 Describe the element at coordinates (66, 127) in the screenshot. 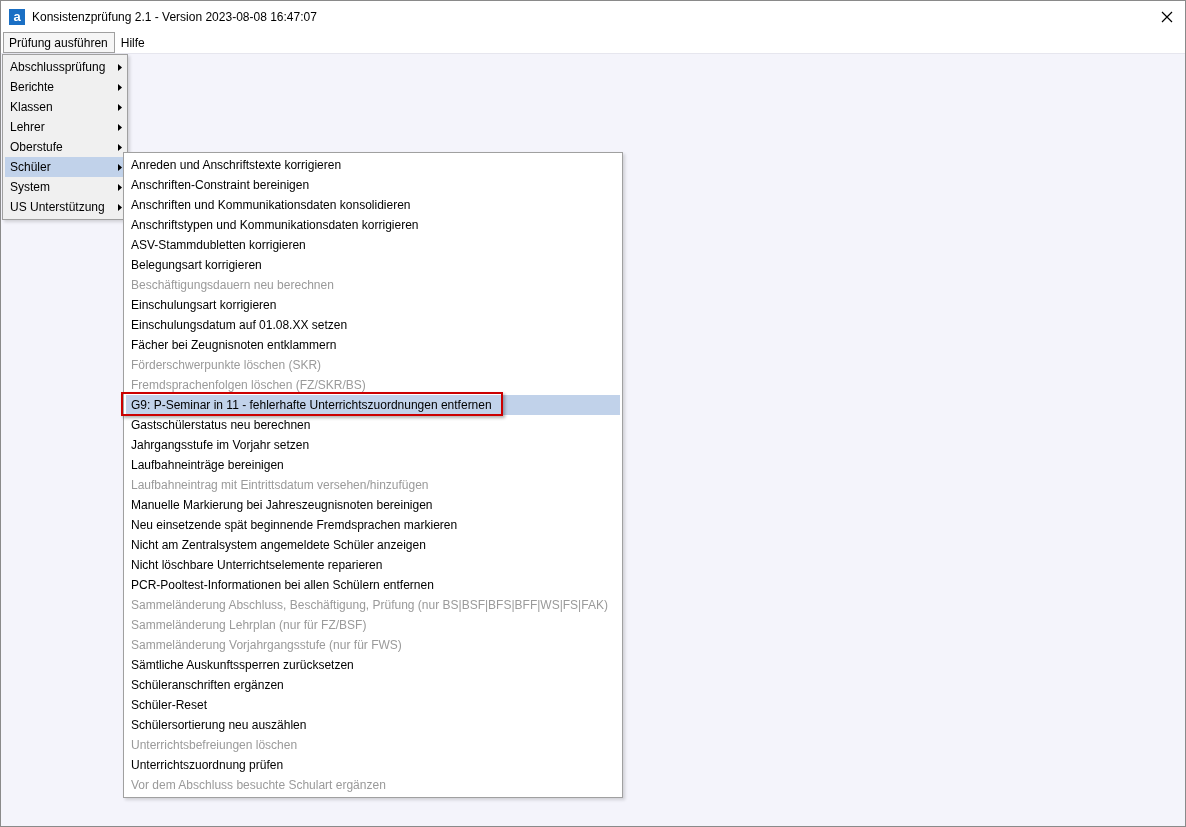

I see `menu-item: Lehrer` at that location.